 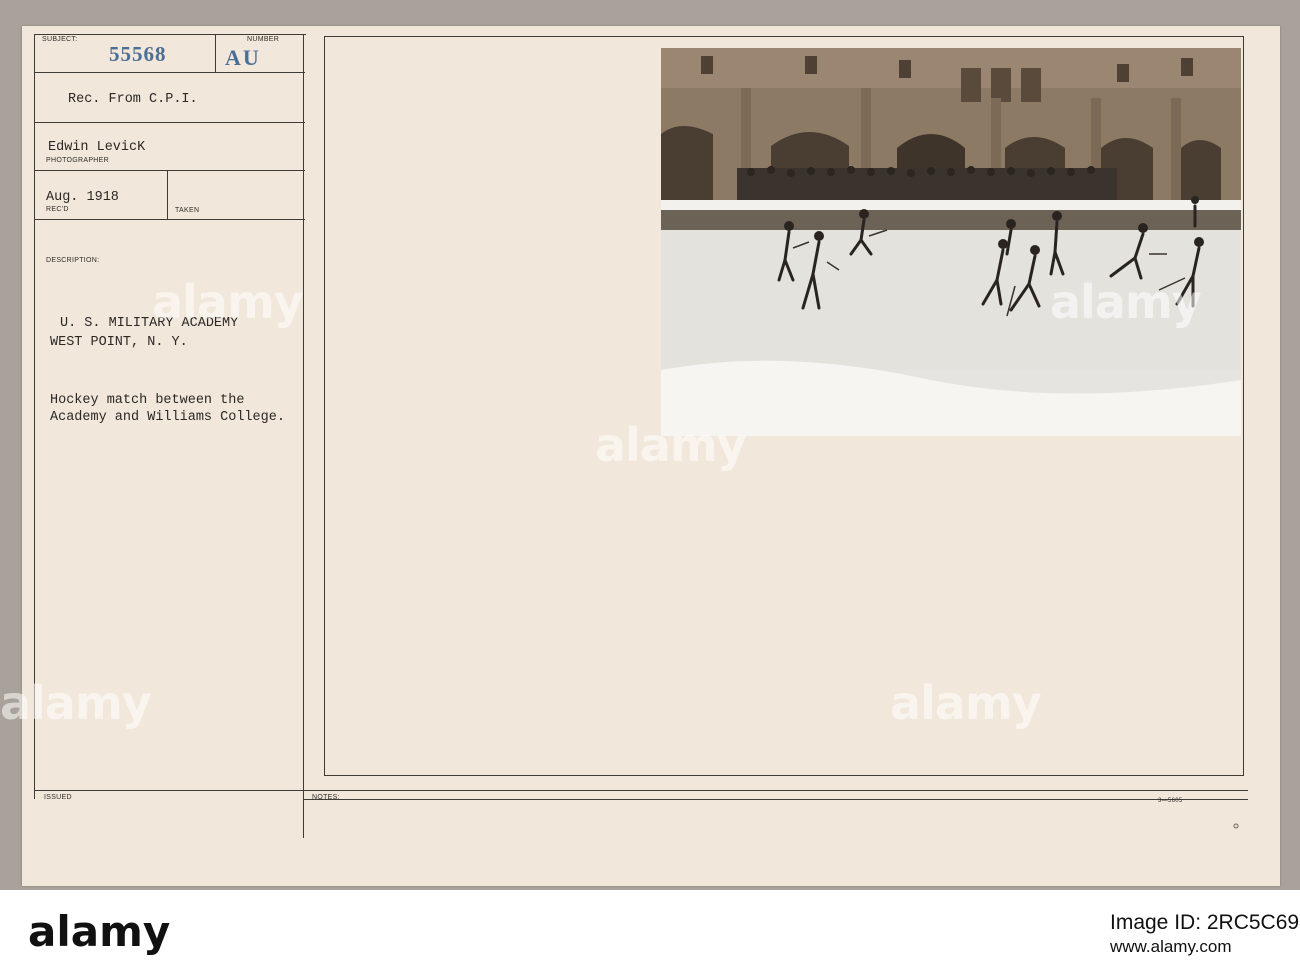 I want to click on description-line-2: WEST POINT, N. Y., so click(x=119, y=342).